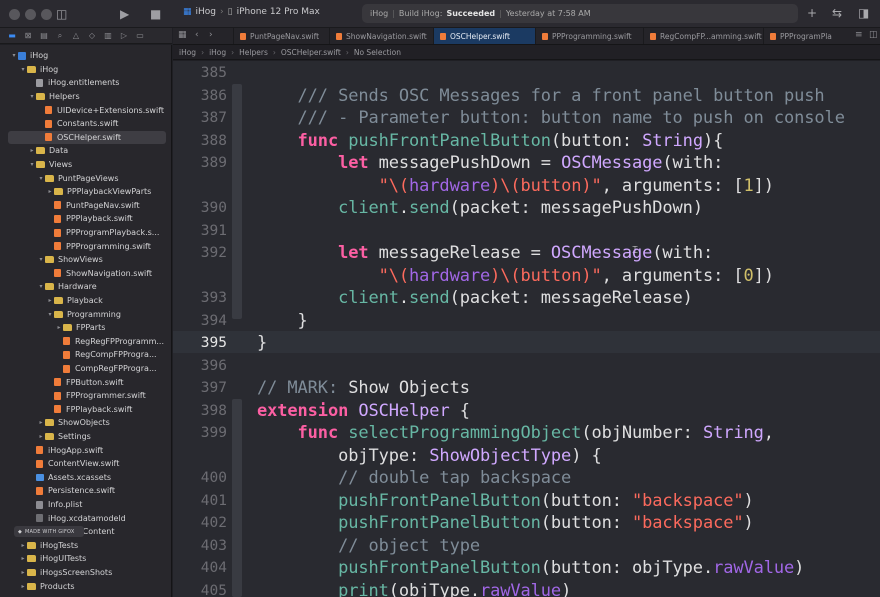 The image size is (880, 597). Describe the element at coordinates (197, 35) in the screenshot. I see `back-icon: ‹` at that location.